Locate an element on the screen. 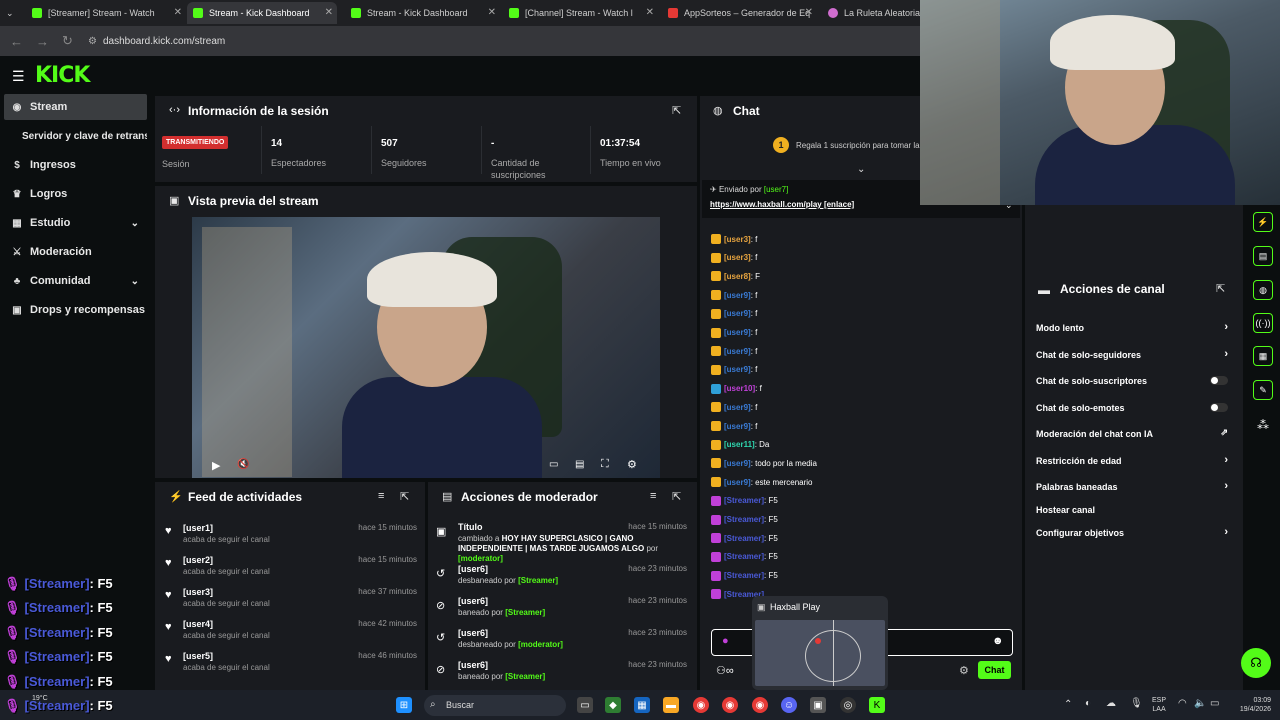 The height and width of the screenshot is (720, 1280). taskbar-search: ⌕ Buscar is located at coordinates (495, 705).